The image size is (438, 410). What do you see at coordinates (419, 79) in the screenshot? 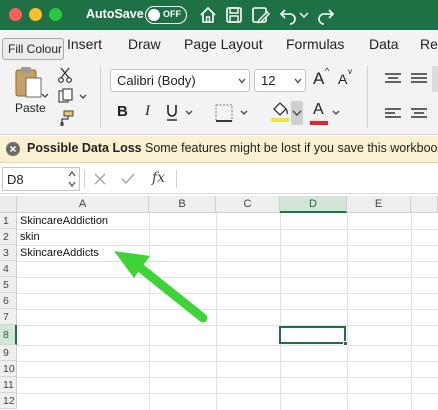
I see `align-middle-icon` at bounding box center [419, 79].